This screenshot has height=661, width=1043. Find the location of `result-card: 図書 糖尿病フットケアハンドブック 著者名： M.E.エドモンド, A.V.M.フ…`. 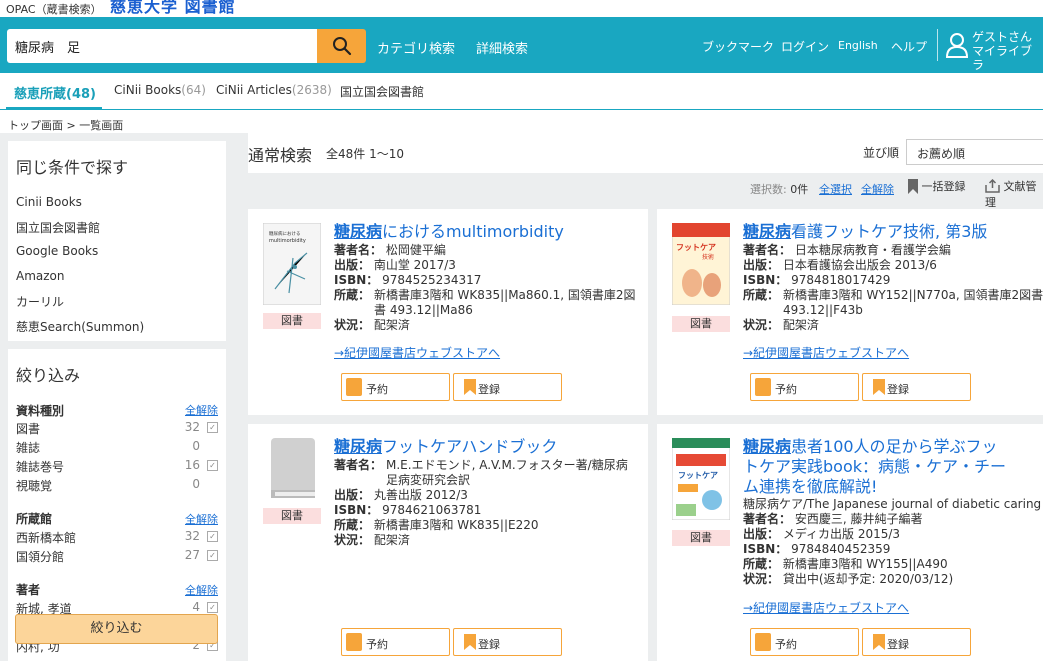

result-card: 図書 糖尿病フットケアハンドブック 著者名： M.E.エドモンド, A.V.M.フ… is located at coordinates (448, 542).